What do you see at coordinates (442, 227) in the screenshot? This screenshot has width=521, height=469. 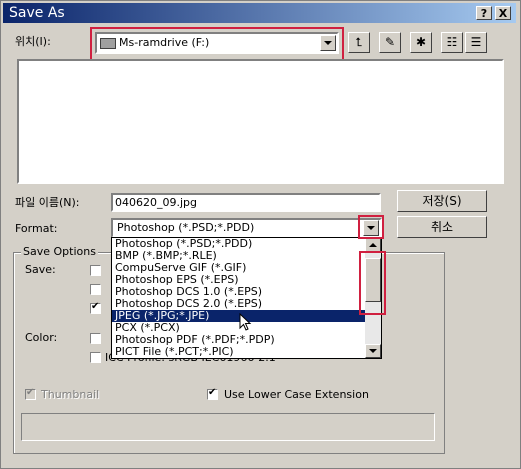 I see `cancel-button: 취소` at bounding box center [442, 227].